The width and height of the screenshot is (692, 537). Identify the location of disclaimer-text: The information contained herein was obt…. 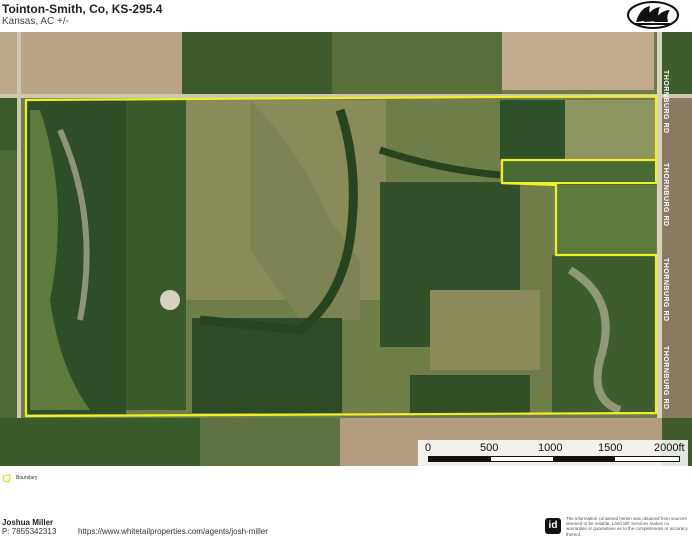
(627, 526).